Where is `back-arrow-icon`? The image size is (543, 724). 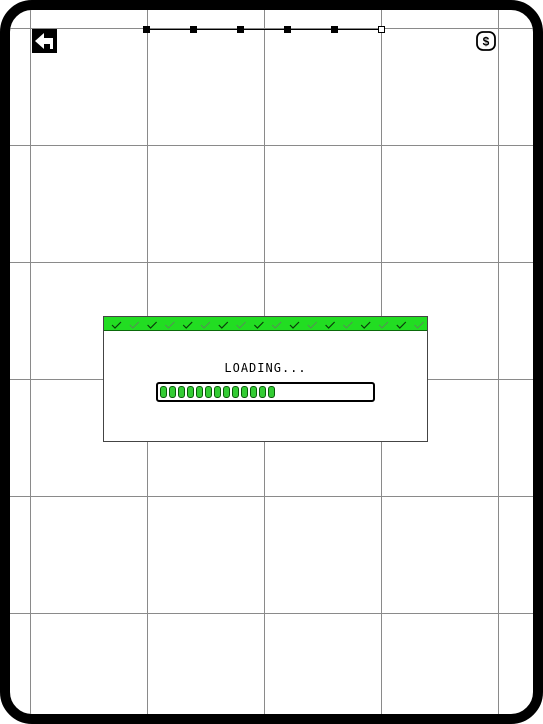 back-arrow-icon is located at coordinates (44, 41).